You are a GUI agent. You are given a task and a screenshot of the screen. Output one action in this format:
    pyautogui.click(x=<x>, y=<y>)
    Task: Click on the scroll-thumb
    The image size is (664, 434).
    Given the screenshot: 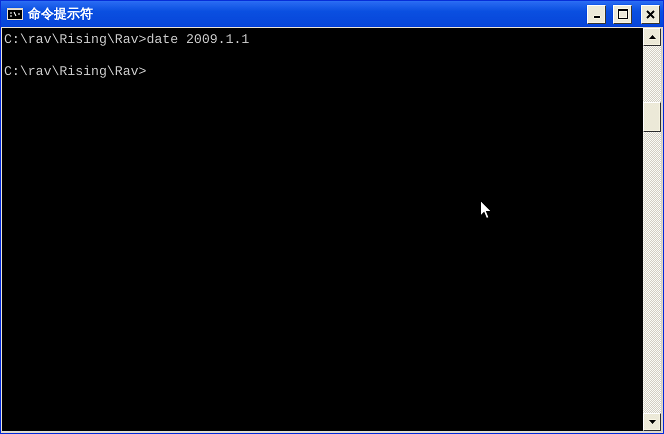 What is the action you would take?
    pyautogui.click(x=652, y=117)
    